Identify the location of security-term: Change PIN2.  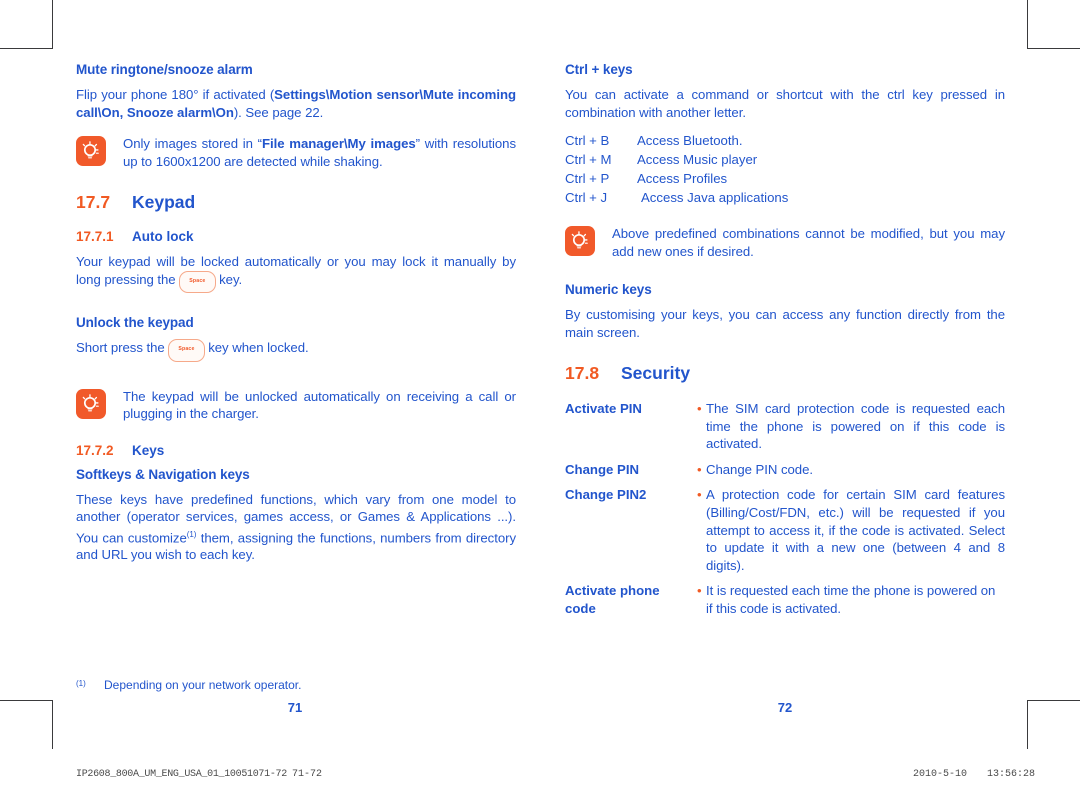
(606, 495).